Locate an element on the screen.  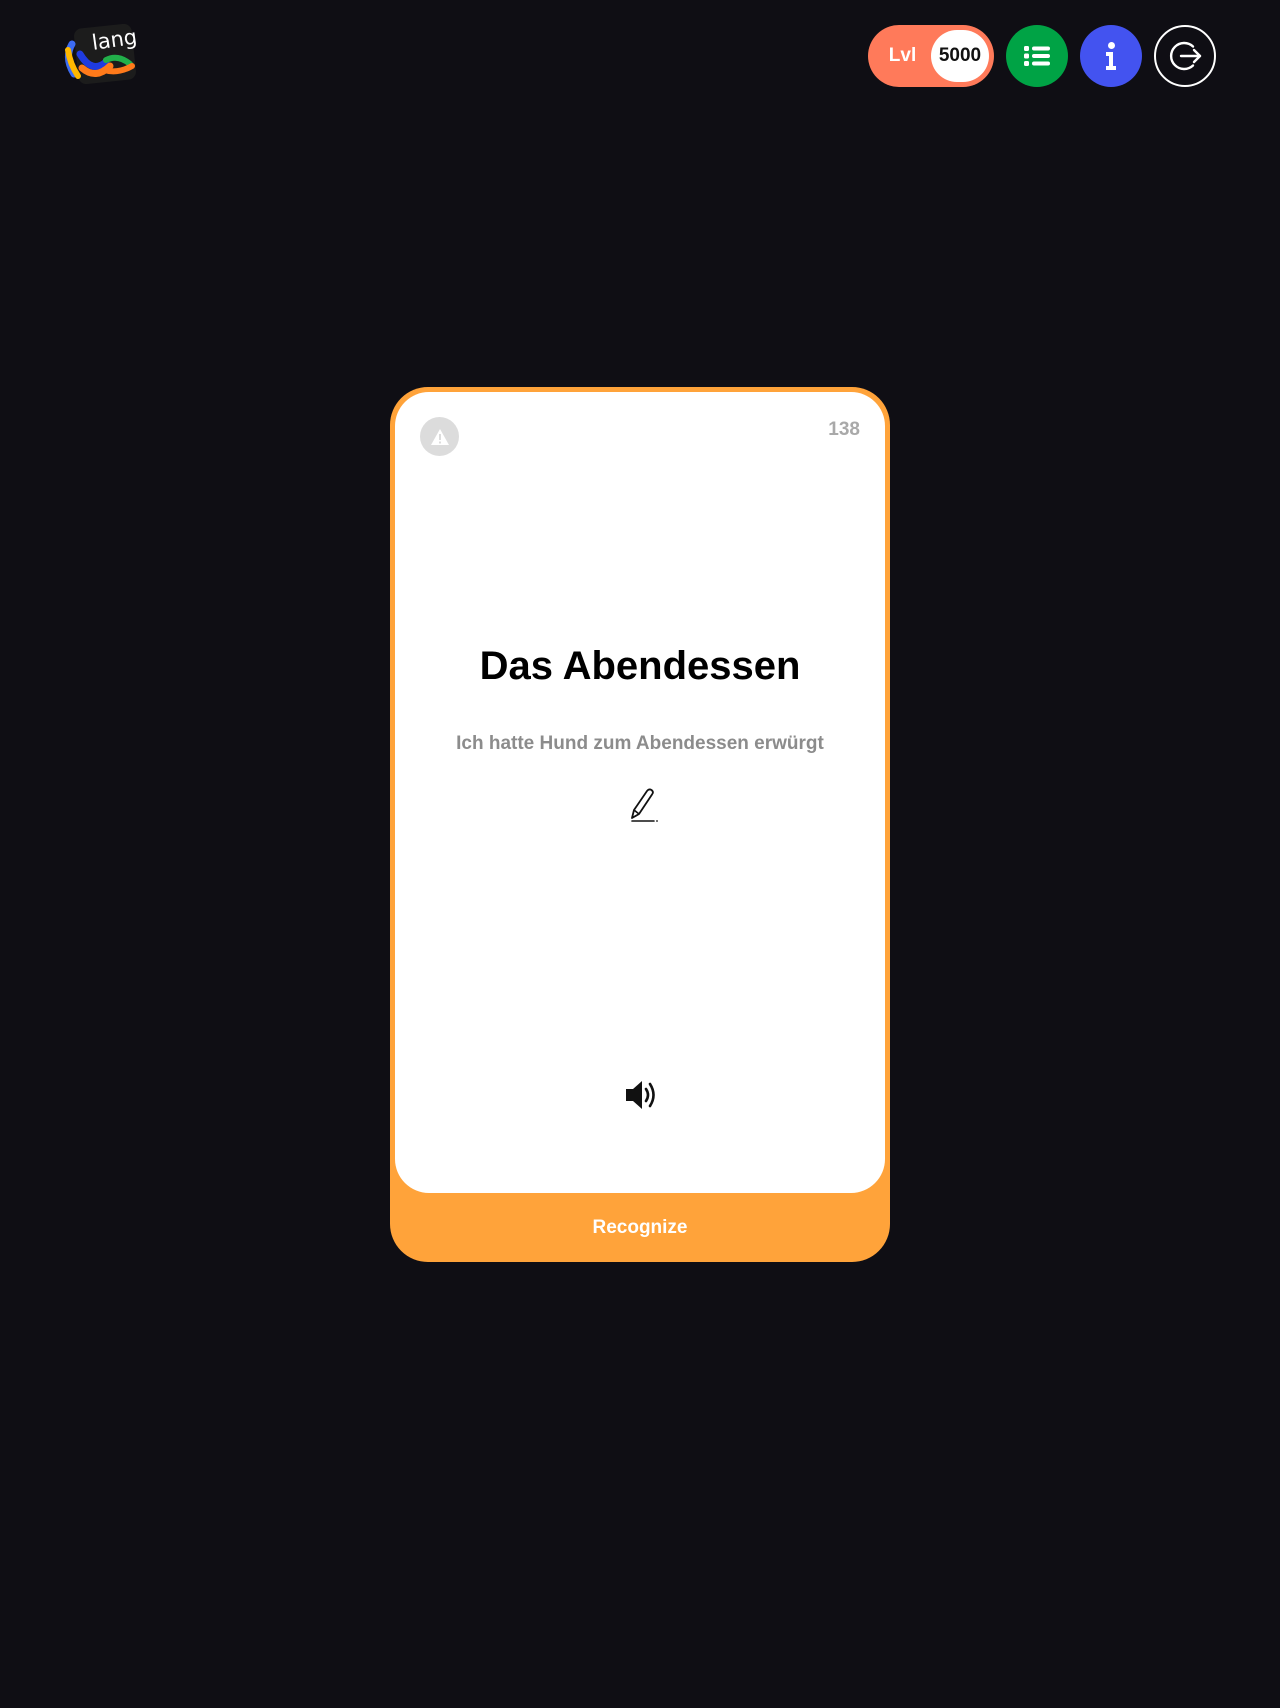
info-button is located at coordinates (1111, 56).